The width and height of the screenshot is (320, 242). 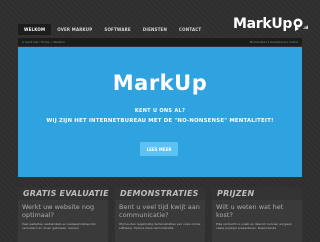 I want to click on column-question: Werkt uw website nog optimaal?, so click(x=63, y=209).